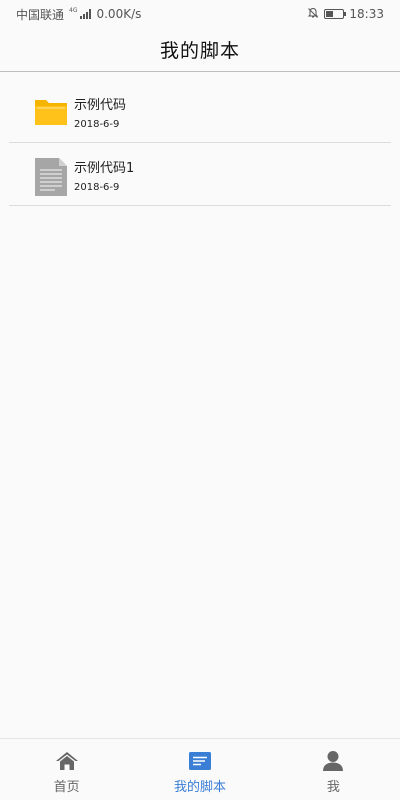 This screenshot has width=400, height=800. What do you see at coordinates (313, 14) in the screenshot?
I see `mute-bell-icon` at bounding box center [313, 14].